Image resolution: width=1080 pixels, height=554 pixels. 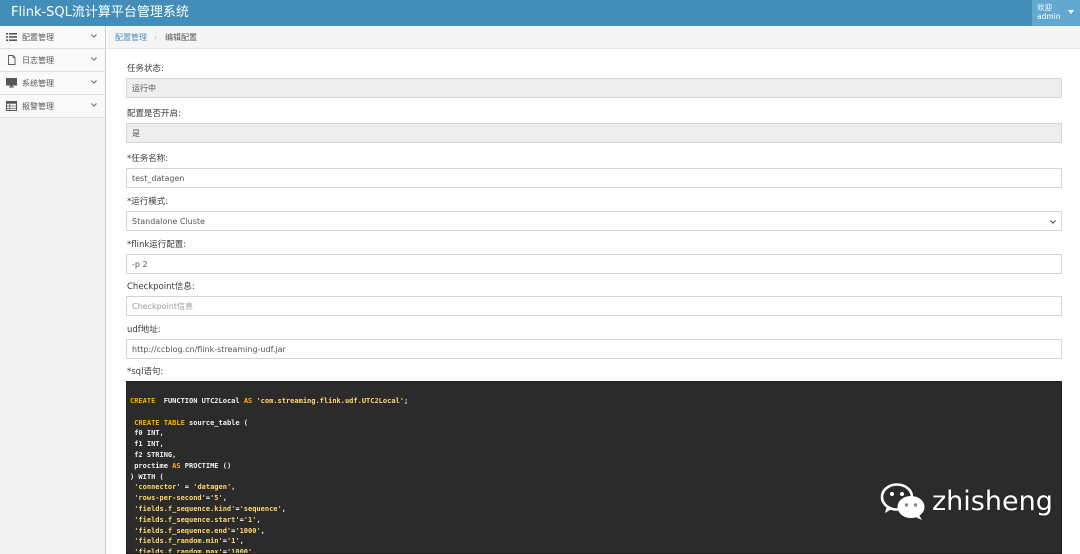 What do you see at coordinates (594, 349) in the screenshot?
I see `udf-address-input: http://ccblog.cn/flink-streaming-udf.jar` at bounding box center [594, 349].